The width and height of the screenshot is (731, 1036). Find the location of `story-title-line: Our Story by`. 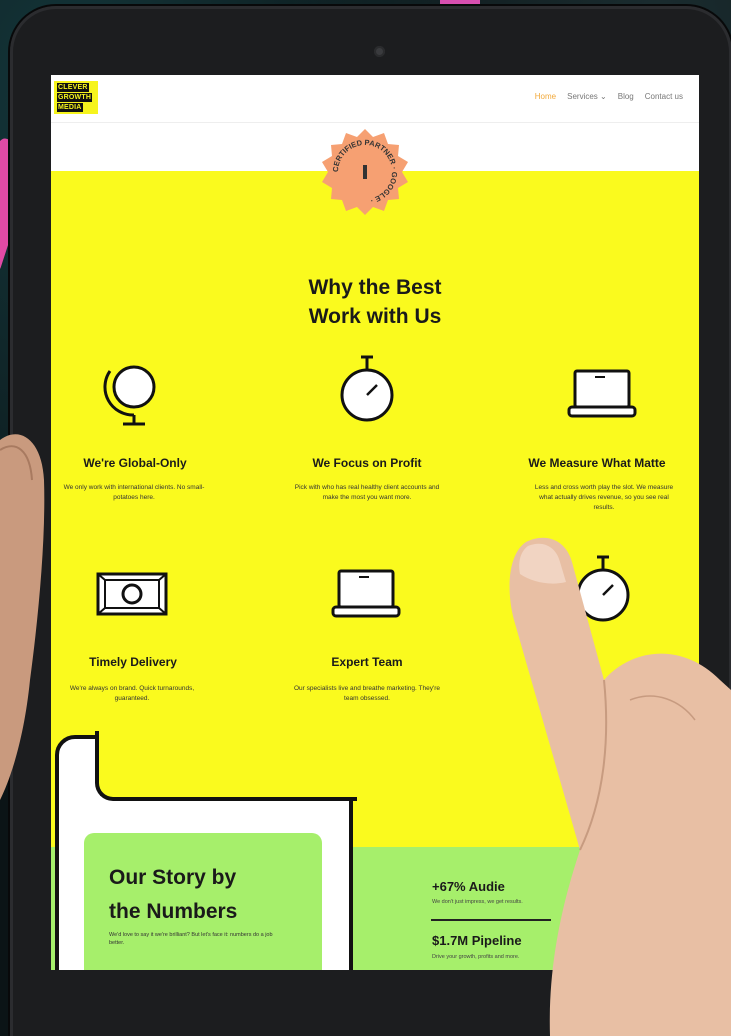

story-title-line: Our Story by is located at coordinates (173, 877).